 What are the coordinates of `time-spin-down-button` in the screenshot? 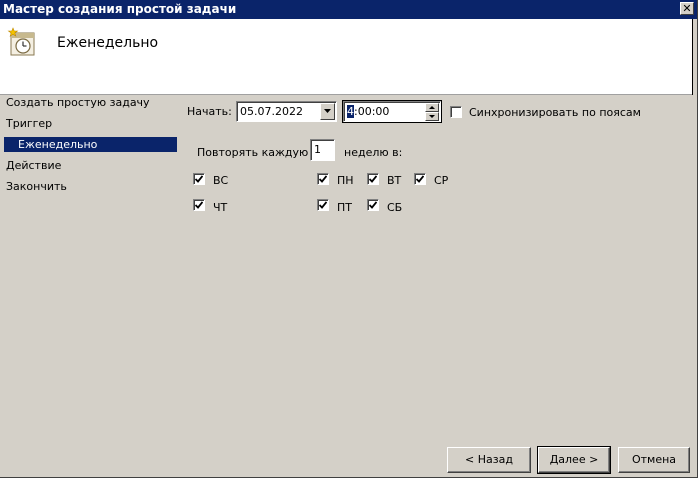 It's located at (432, 116).